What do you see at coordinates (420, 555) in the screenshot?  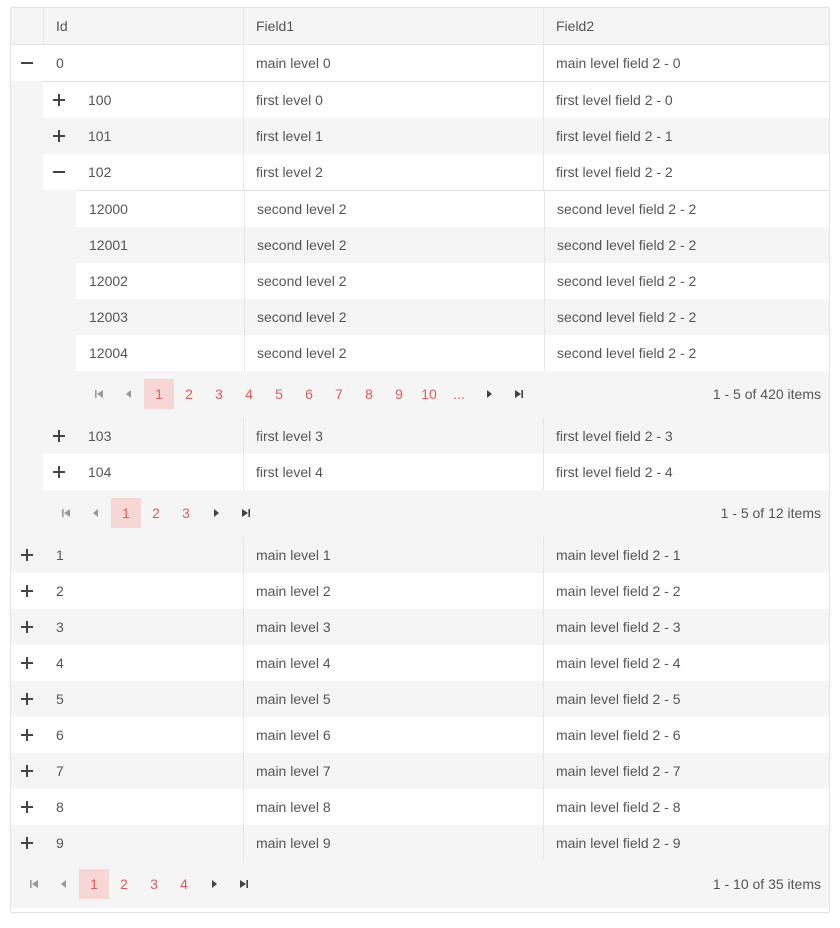 I see `main-row: 1 main level 1 main level field 2 - 1` at bounding box center [420, 555].